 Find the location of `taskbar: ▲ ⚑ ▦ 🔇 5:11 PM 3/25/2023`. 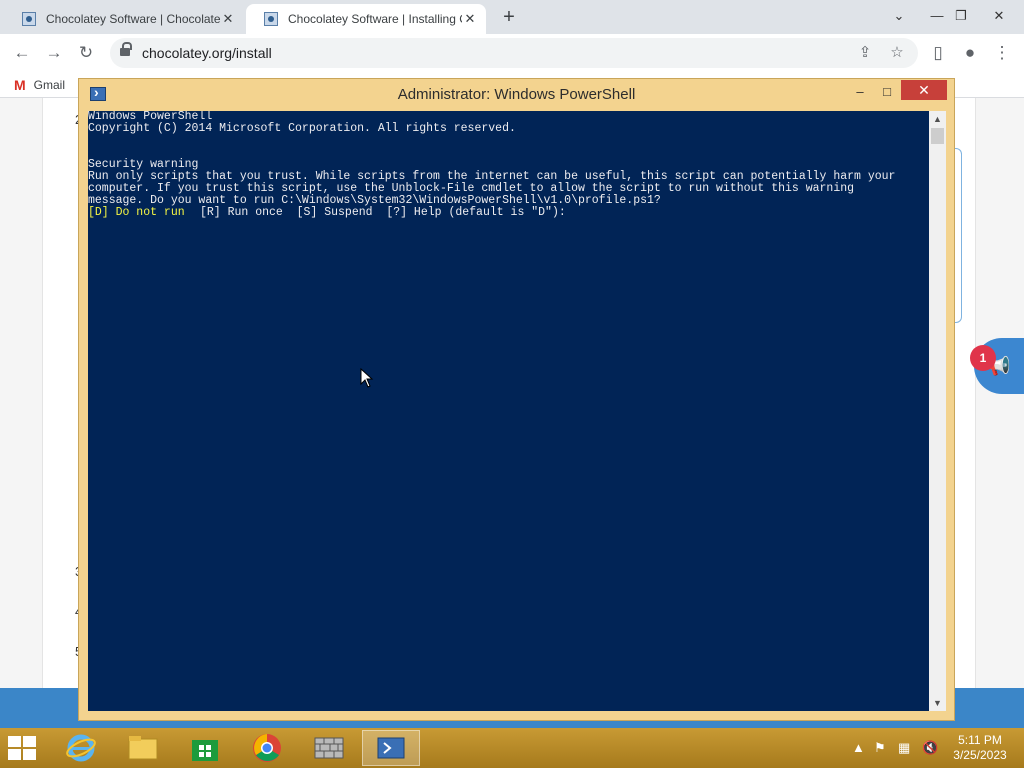

taskbar: ▲ ⚑ ▦ 🔇 5:11 PM 3/25/2023 is located at coordinates (512, 748).